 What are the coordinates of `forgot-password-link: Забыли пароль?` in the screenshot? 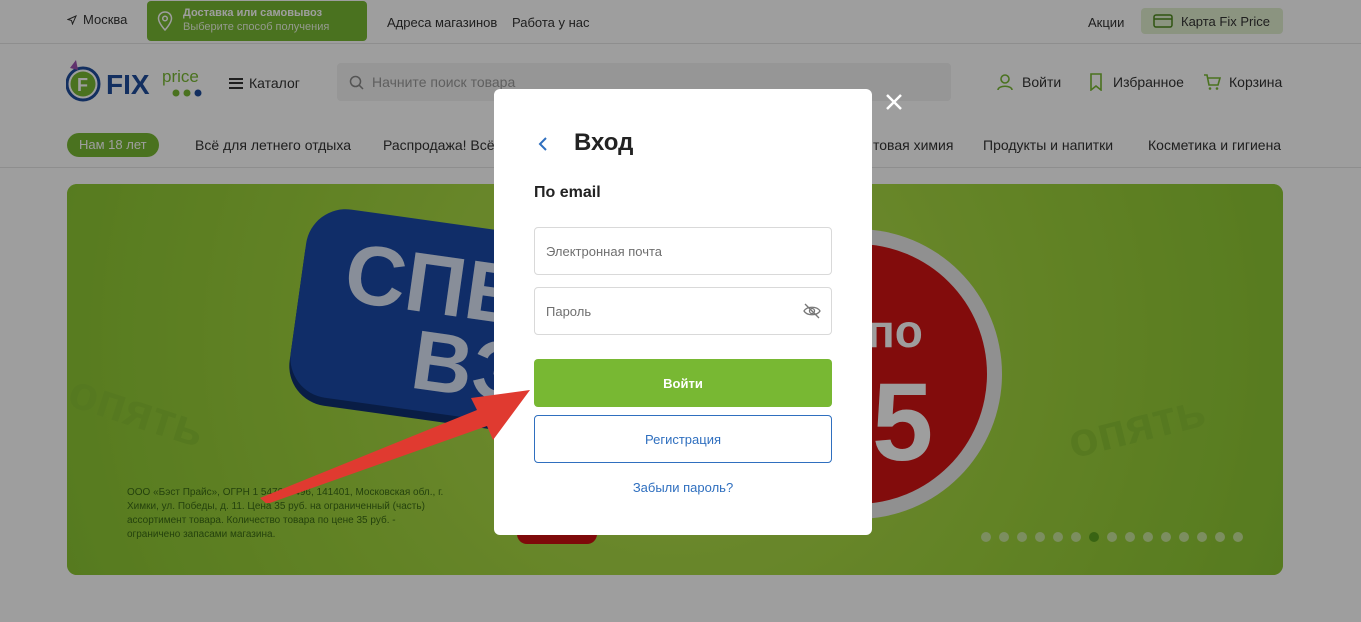 It's located at (683, 487).